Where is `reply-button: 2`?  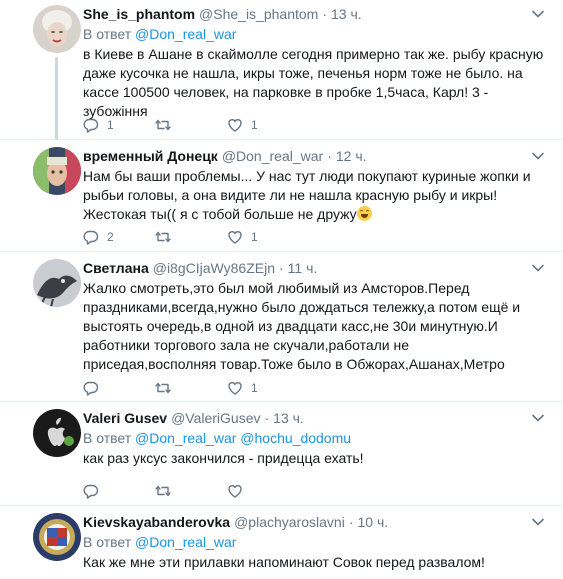
reply-button: 2 is located at coordinates (119, 237).